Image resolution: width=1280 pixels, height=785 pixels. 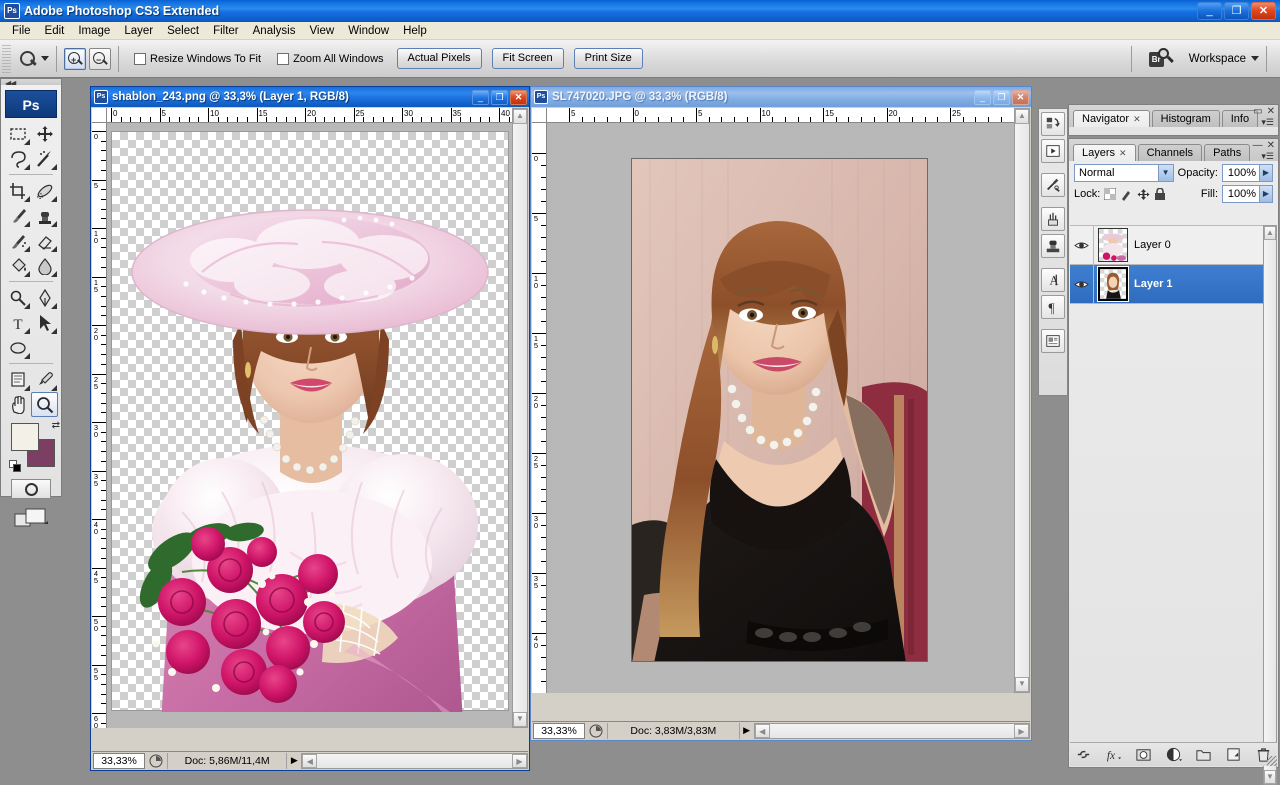 What do you see at coordinates (31, 518) in the screenshot?
I see `screen-mode-button` at bounding box center [31, 518].